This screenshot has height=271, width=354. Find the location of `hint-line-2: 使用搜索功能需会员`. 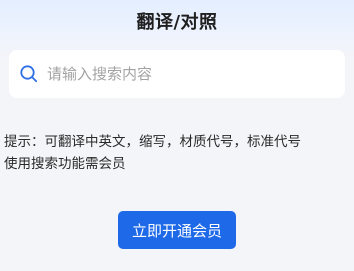

hint-line-2: 使用搜索功能需会员 is located at coordinates (65, 164).